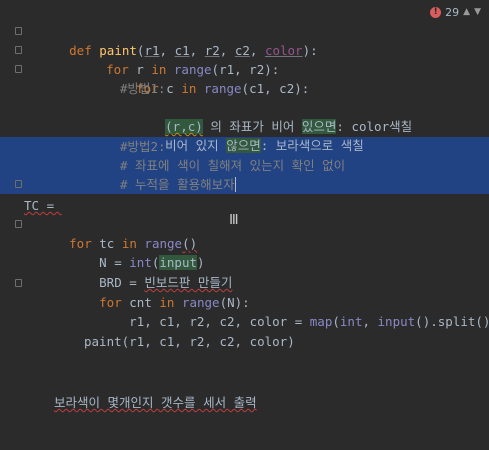 Image resolution: width=489 pixels, height=450 pixels. Describe the element at coordinates (244, 205) in the screenshot. I see `code-line-10: TC =` at that location.